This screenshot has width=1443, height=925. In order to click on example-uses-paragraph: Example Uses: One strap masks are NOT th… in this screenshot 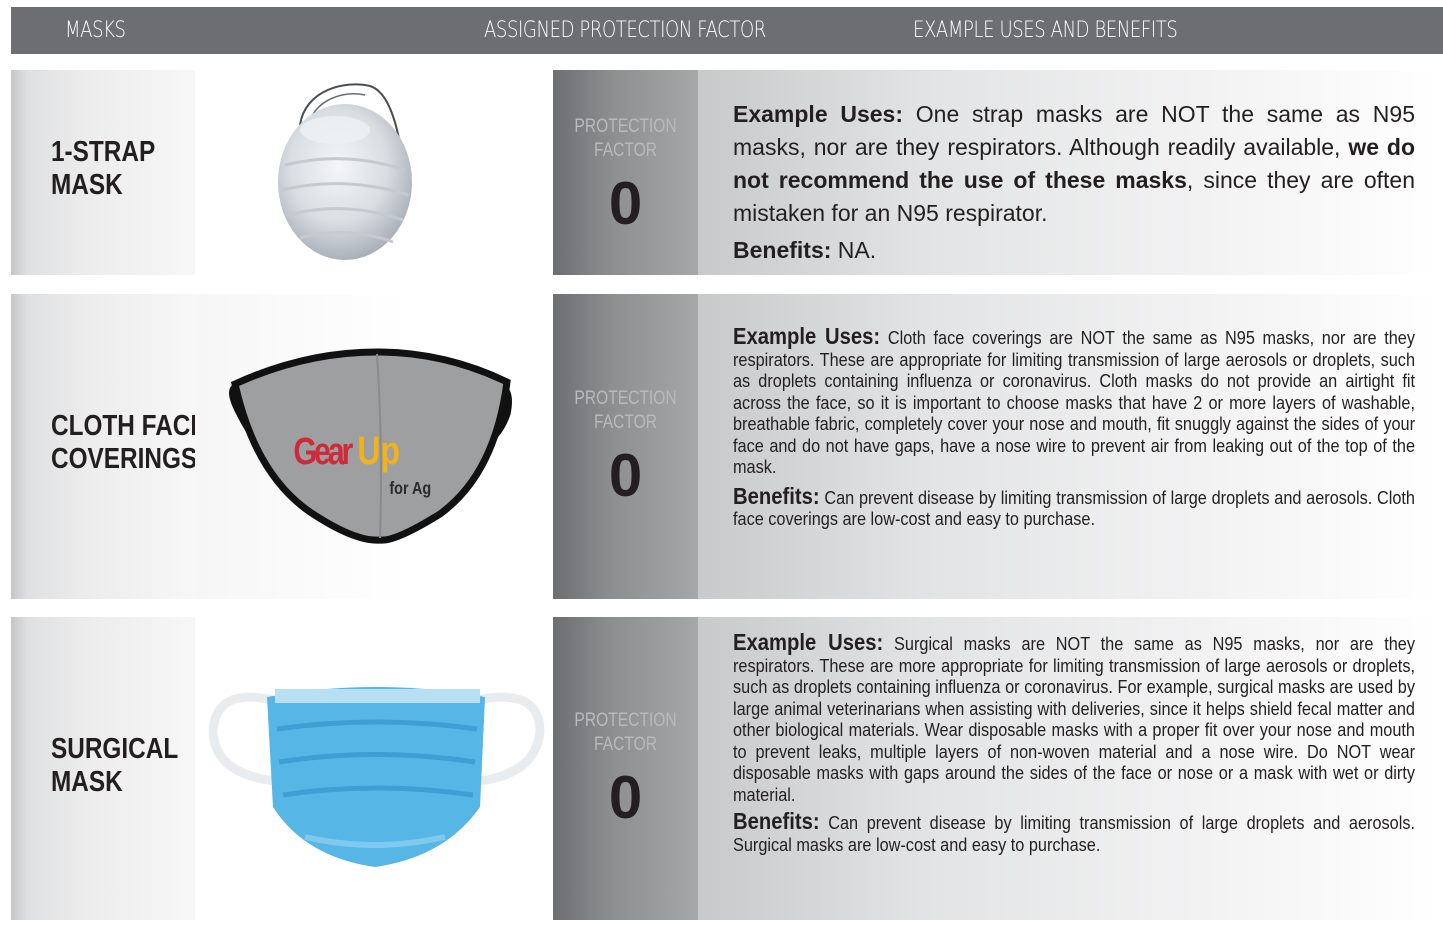, I will do `click(1074, 164)`.